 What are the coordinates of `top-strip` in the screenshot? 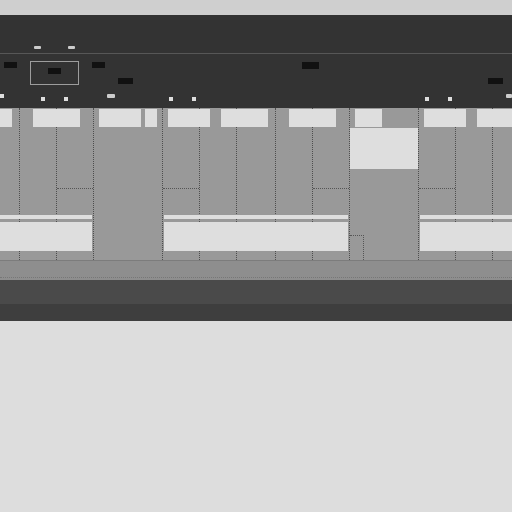 It's located at (256, 7).